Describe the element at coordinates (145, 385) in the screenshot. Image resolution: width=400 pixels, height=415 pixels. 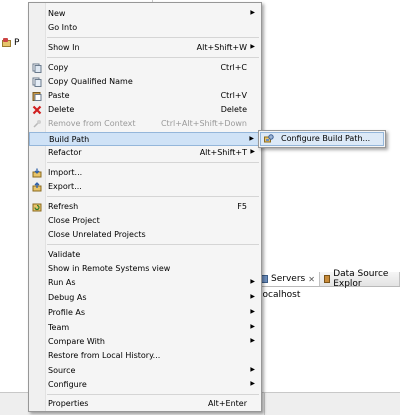
I see `menu-item-configure: Configure ▶` at that location.